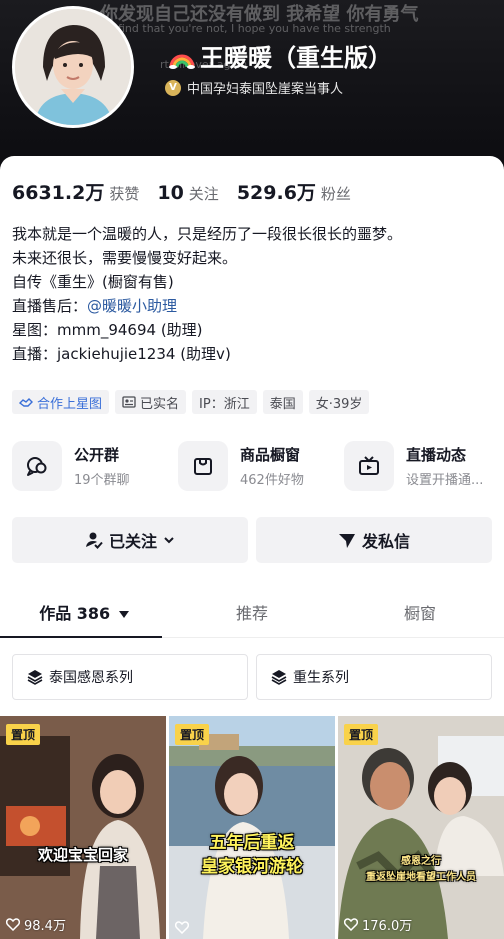 Image resolution: width=504 pixels, height=939 pixels. Describe the element at coordinates (130, 540) in the screenshot. I see `followed-button: 已关注` at that location.